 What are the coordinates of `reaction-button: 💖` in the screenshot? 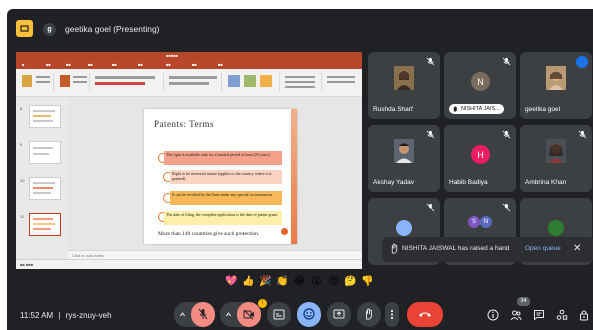 It's located at (231, 281).